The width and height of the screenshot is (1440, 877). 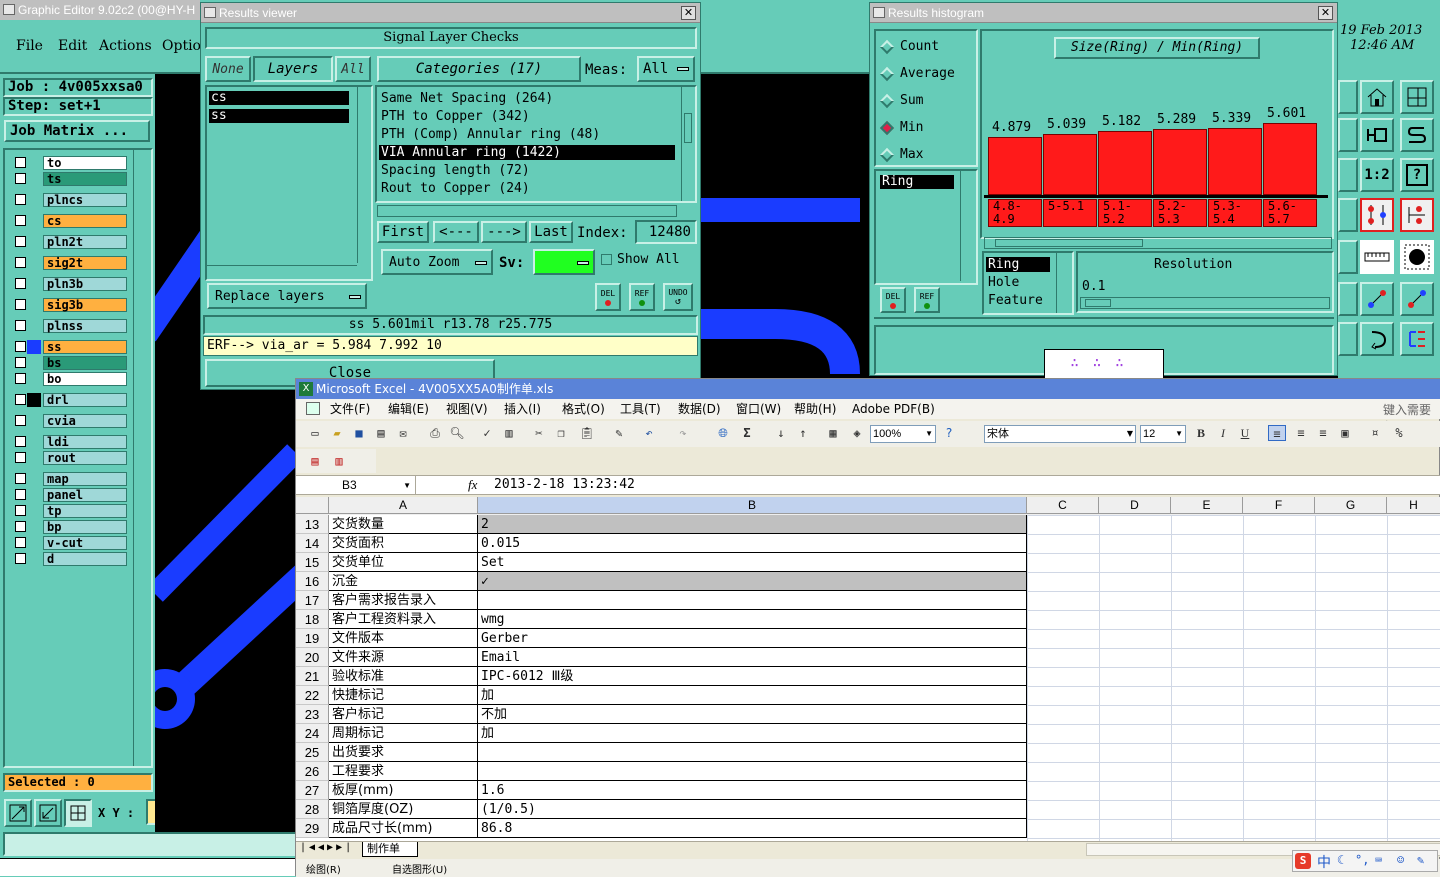 I want to click on auto-zoom-select: Auto Zoom, so click(x=437, y=262).